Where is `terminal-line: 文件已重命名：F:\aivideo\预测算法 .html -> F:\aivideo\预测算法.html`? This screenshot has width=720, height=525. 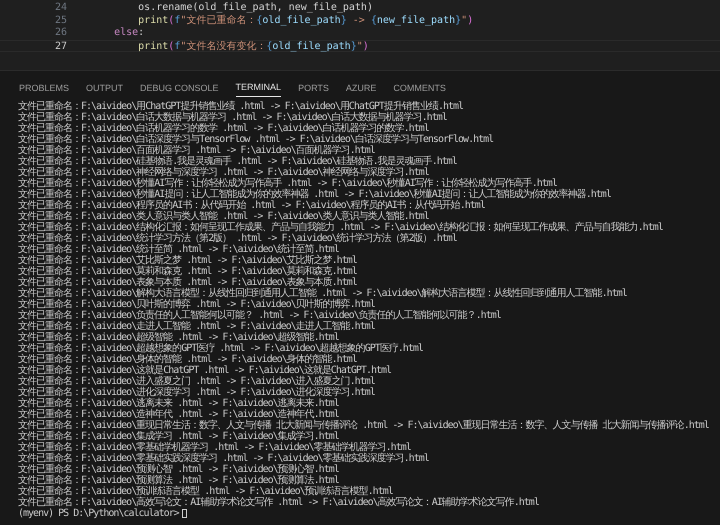 terminal-line: 文件已重命名：F:\aivideo\预测算法 .html -> F:\aivideo\预测算法.html is located at coordinates (178, 480).